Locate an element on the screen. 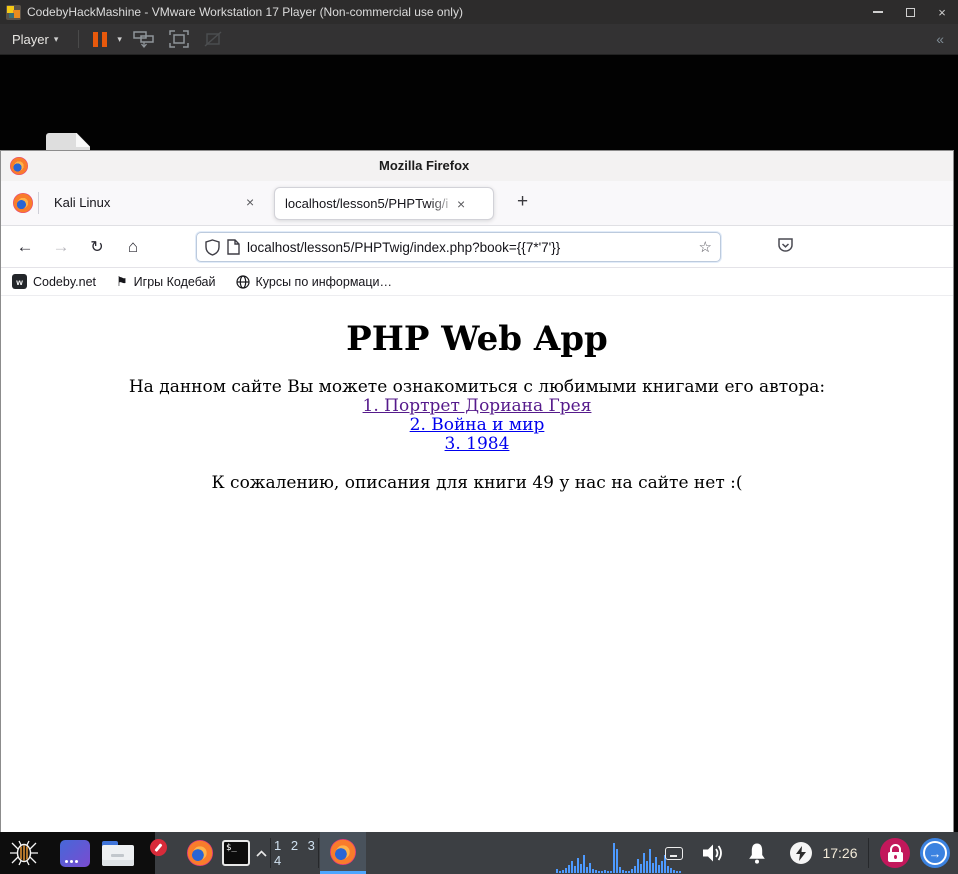  flag-icon: ⚑ is located at coordinates (122, 281).